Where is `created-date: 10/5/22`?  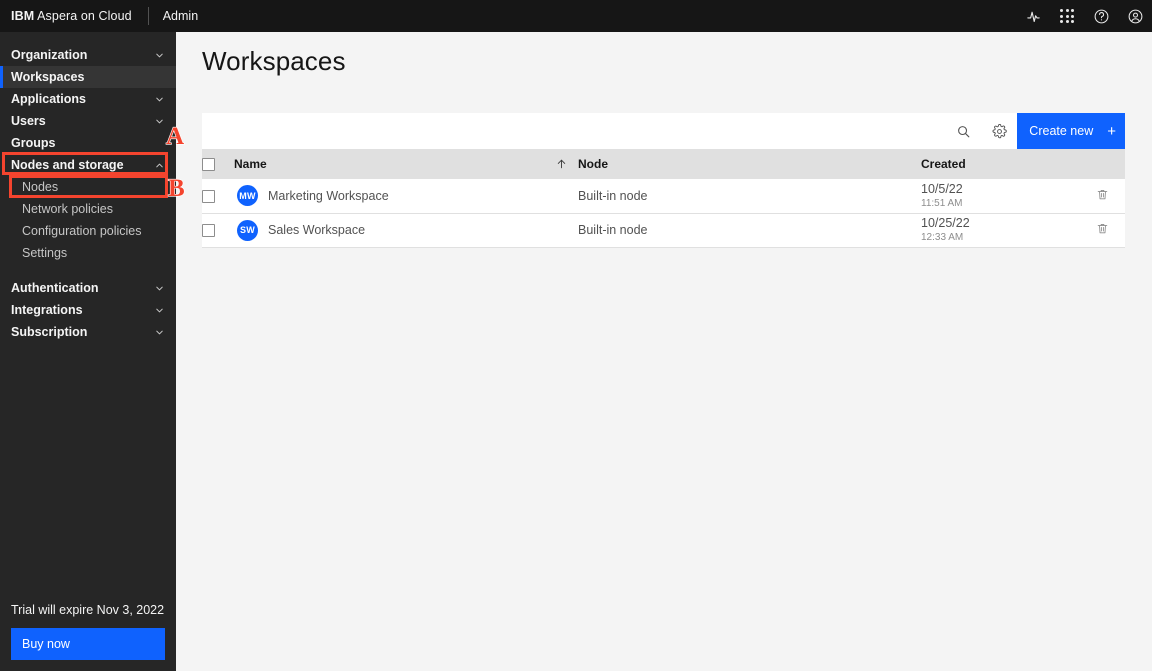 created-date: 10/5/22 is located at coordinates (942, 188).